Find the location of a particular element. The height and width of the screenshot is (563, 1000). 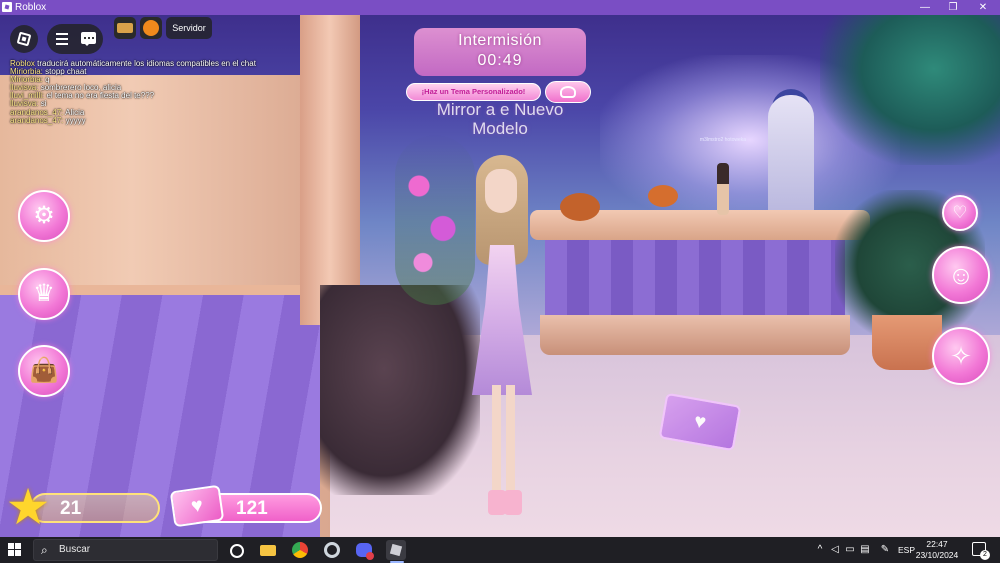

vip-trophy-icon: ♛ is located at coordinates (44, 293).